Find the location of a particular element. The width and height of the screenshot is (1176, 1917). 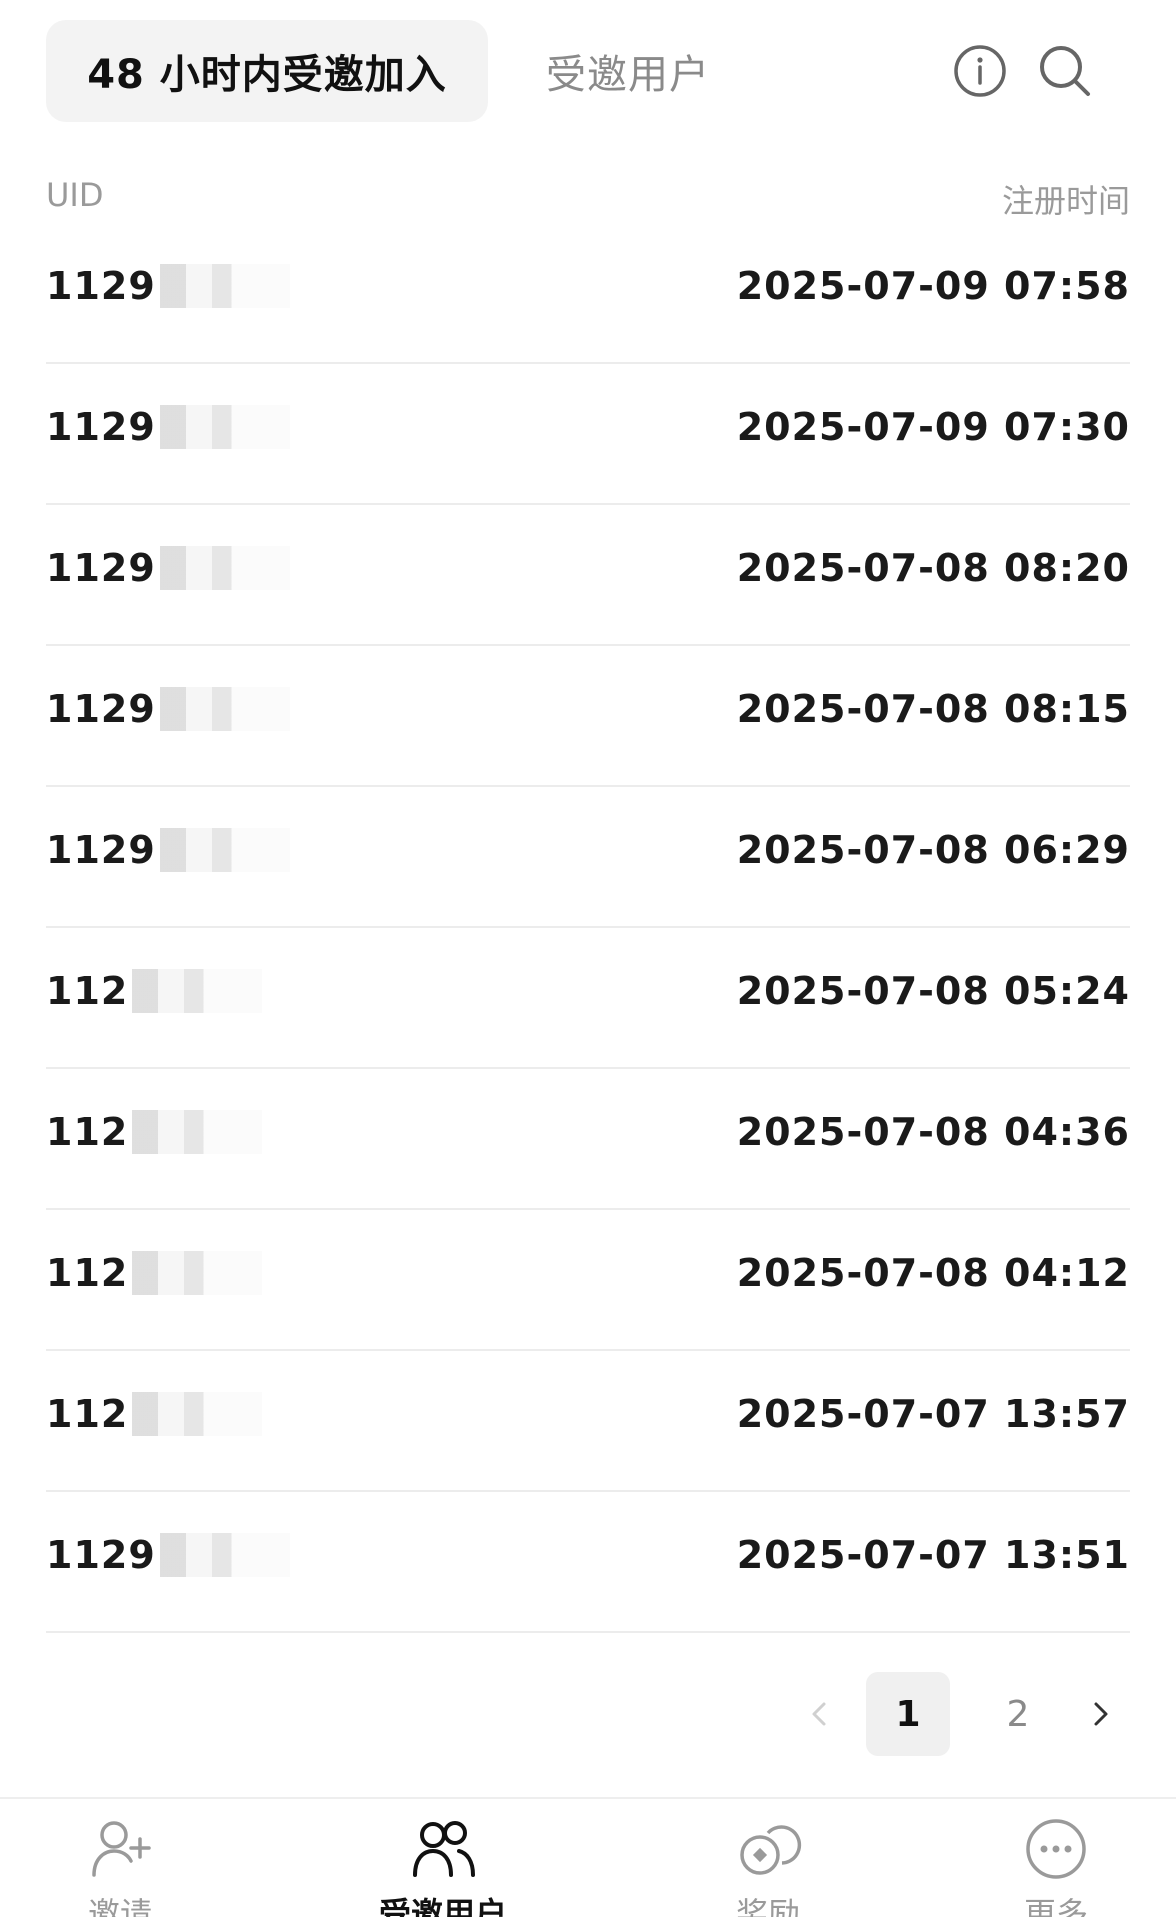

nav-more: 更多 is located at coordinates (1056, 1865).